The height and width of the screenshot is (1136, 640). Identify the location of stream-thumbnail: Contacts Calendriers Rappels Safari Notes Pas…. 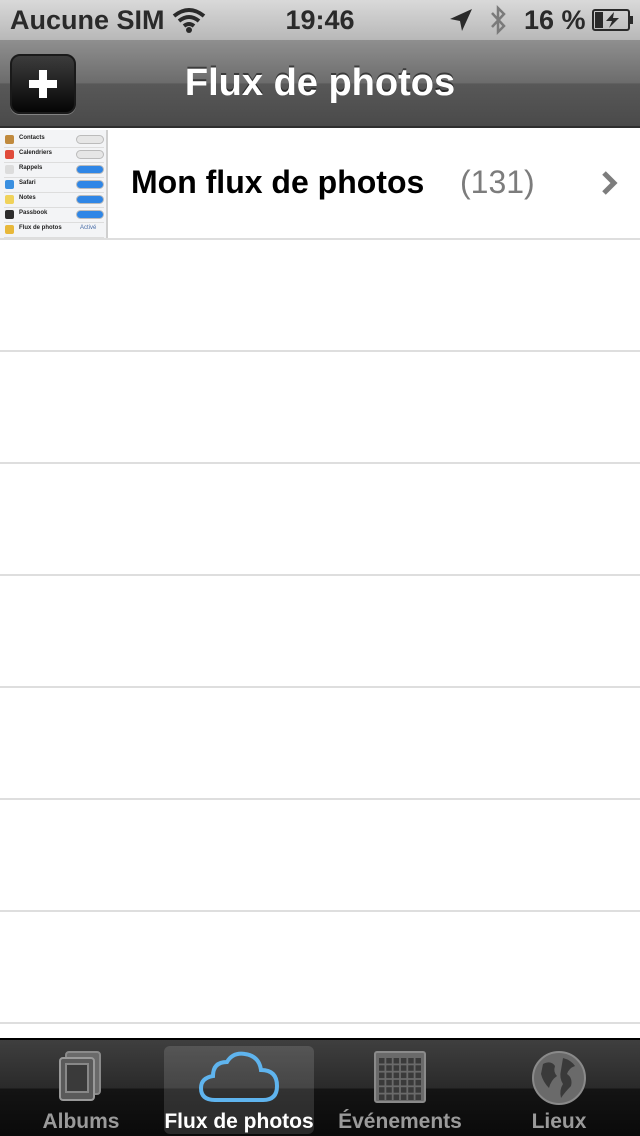
(54, 184).